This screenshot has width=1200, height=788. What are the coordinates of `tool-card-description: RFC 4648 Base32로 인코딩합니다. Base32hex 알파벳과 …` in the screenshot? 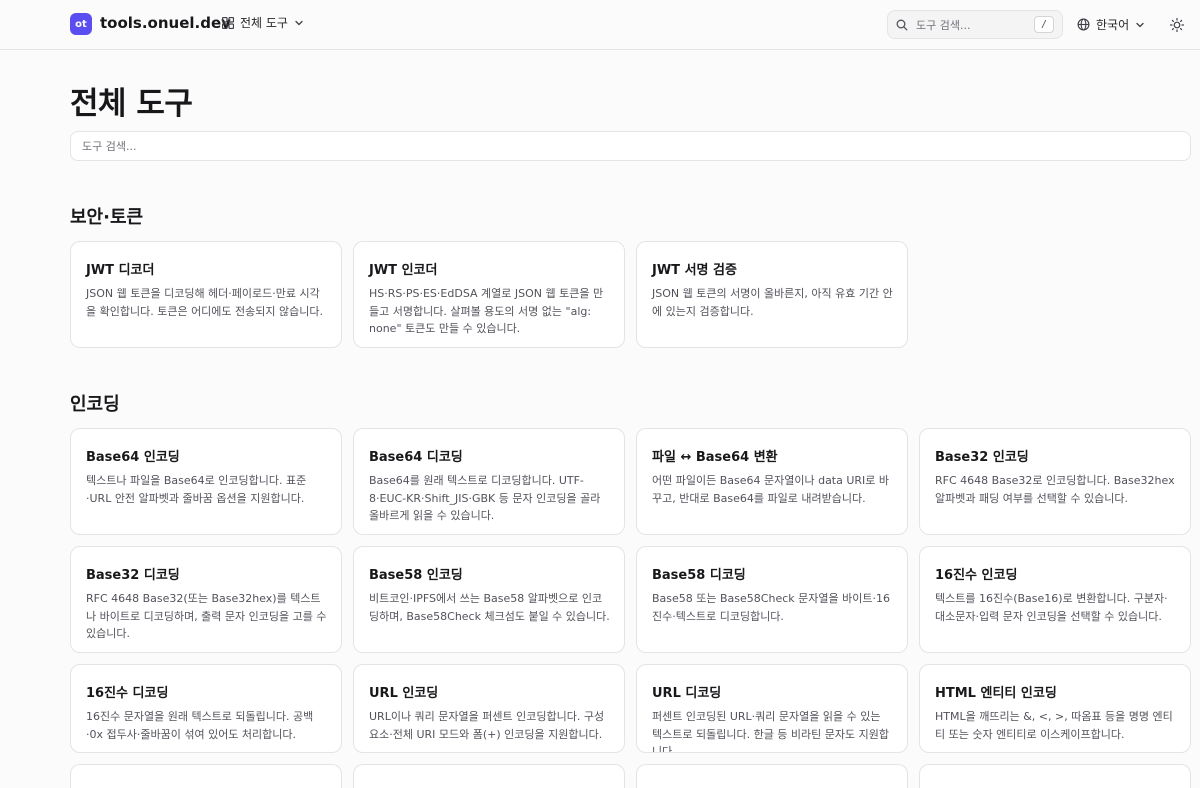 It's located at (1055, 489).